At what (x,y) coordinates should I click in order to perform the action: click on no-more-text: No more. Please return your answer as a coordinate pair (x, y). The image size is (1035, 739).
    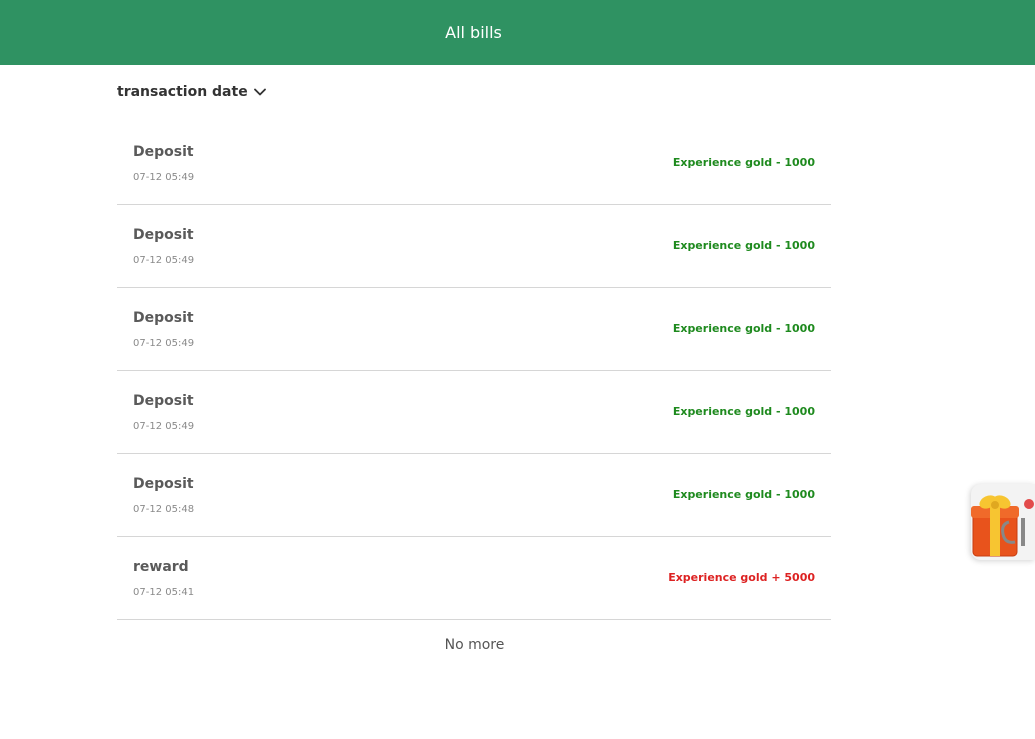
    Looking at the image, I should click on (474, 645).